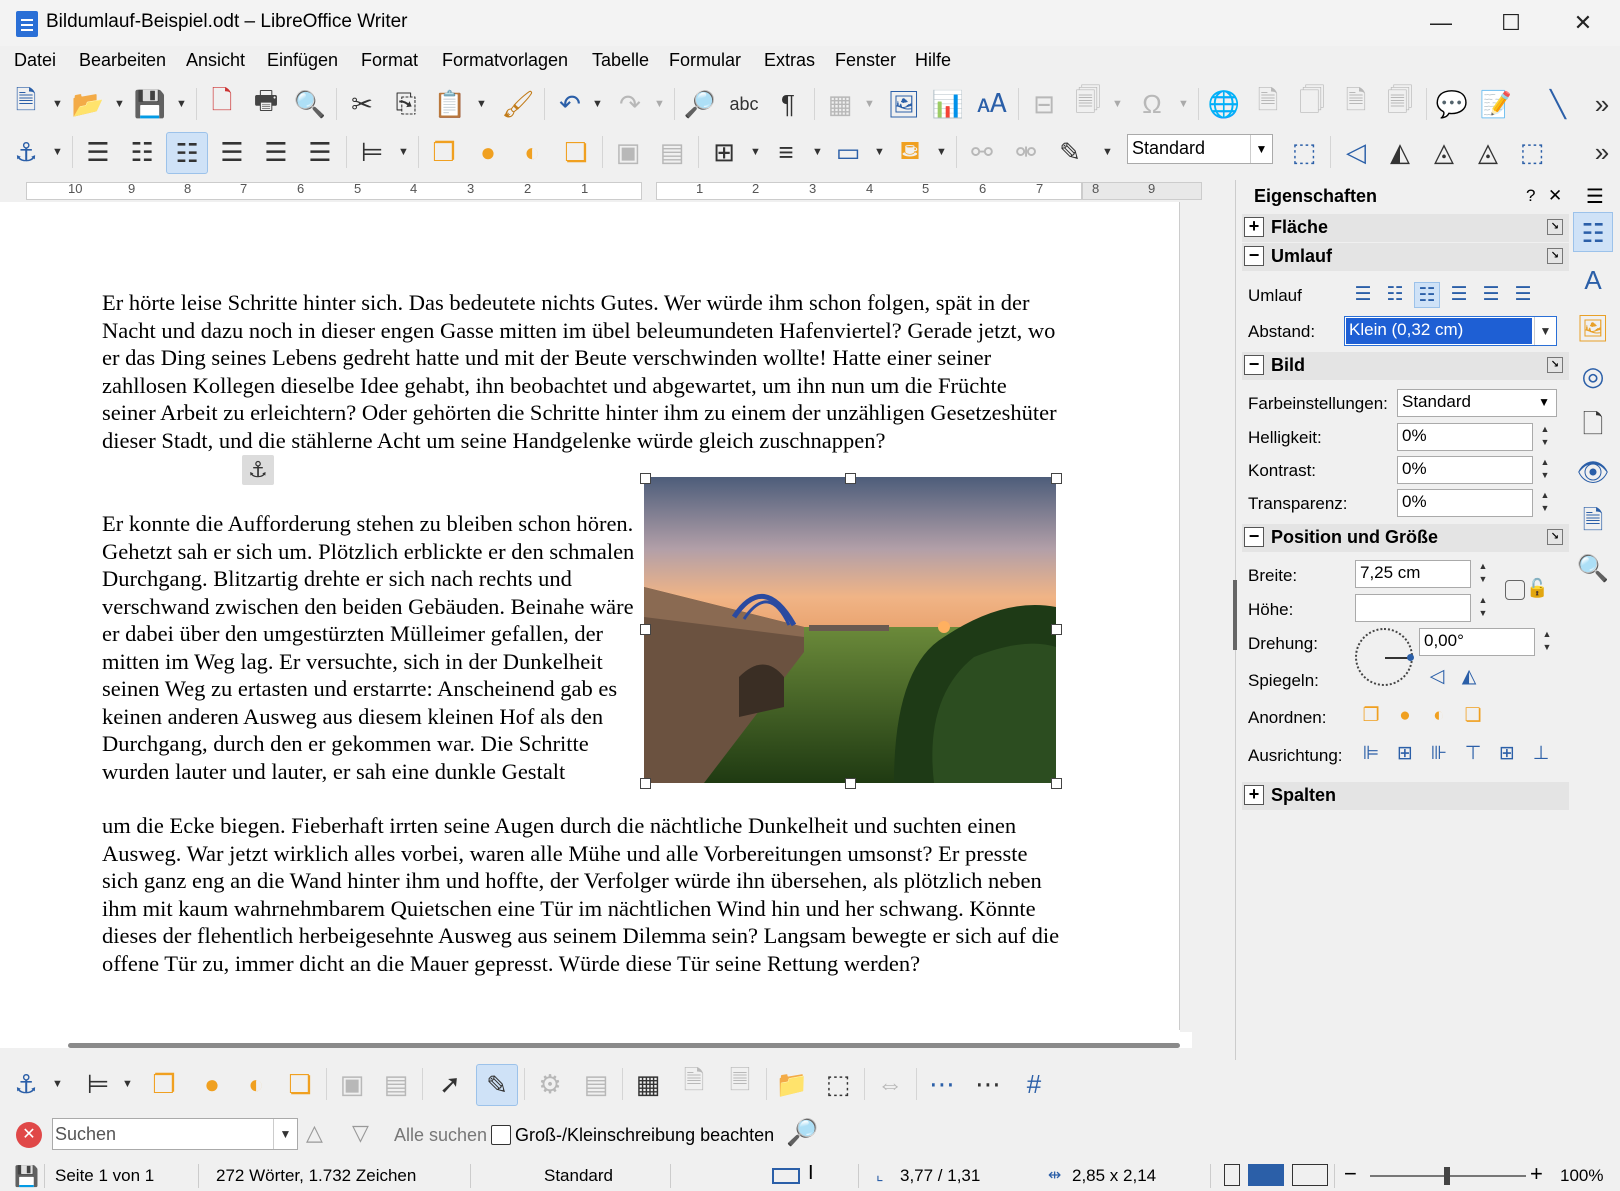  I want to click on position-size-icon: ⇔, so click(890, 1084).